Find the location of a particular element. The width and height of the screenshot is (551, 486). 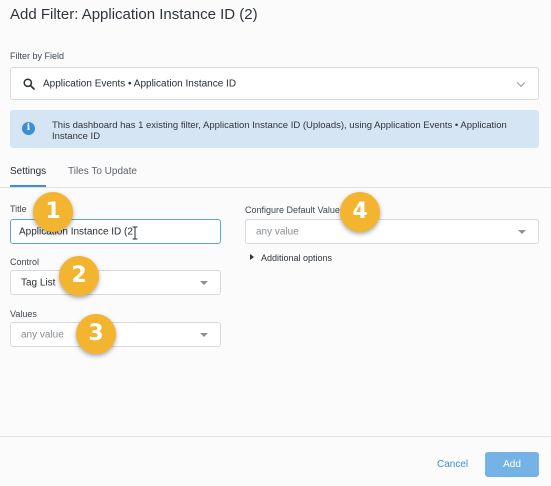

title-label: Title is located at coordinates (18, 209).